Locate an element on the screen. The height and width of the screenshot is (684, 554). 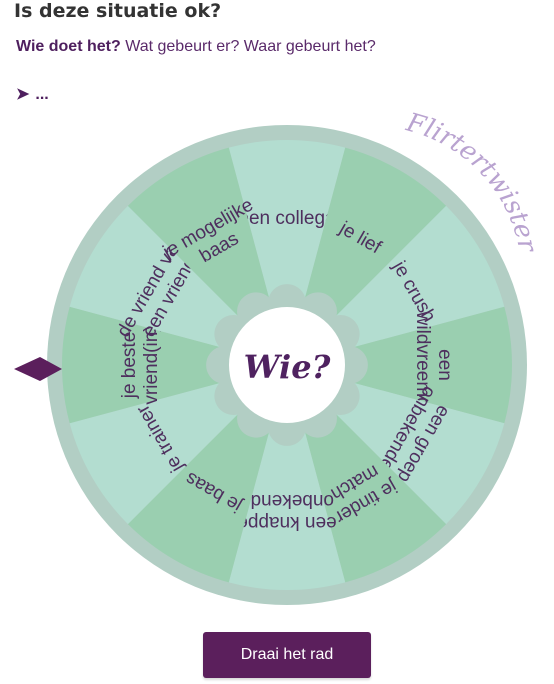
wheel-segment-label: een knappeonbekende is located at coordinates (286, 511).